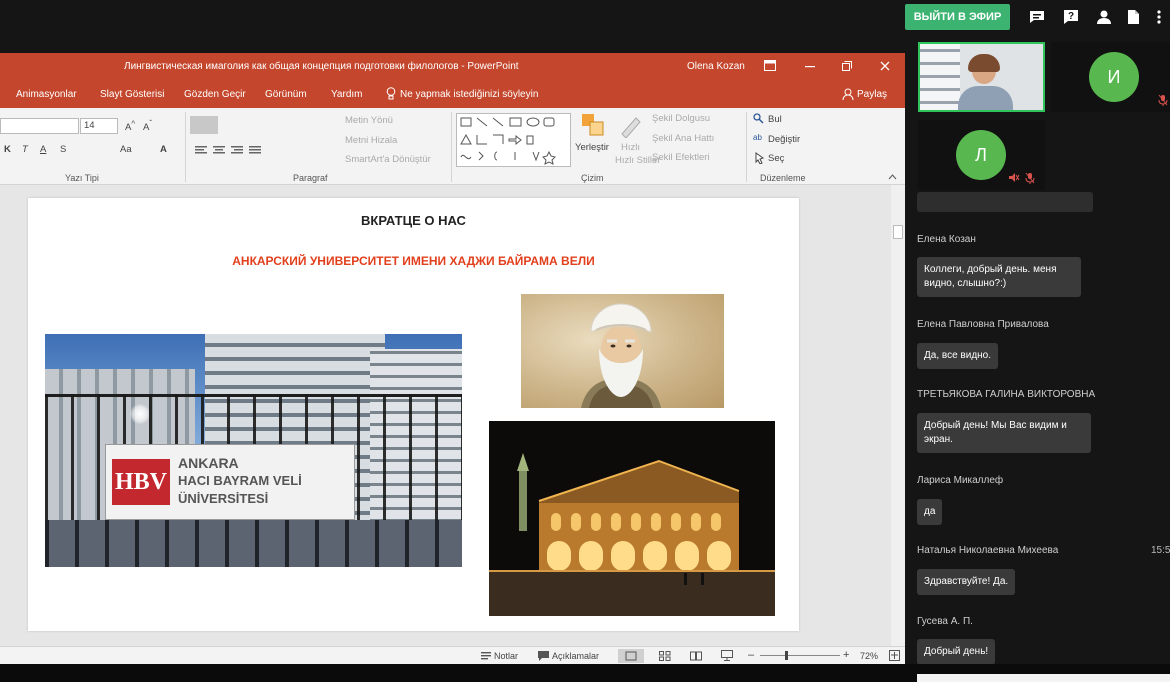 Image resolution: width=1170 pixels, height=682 pixels. I want to click on drawing-group-label: Çizim, so click(592, 178).